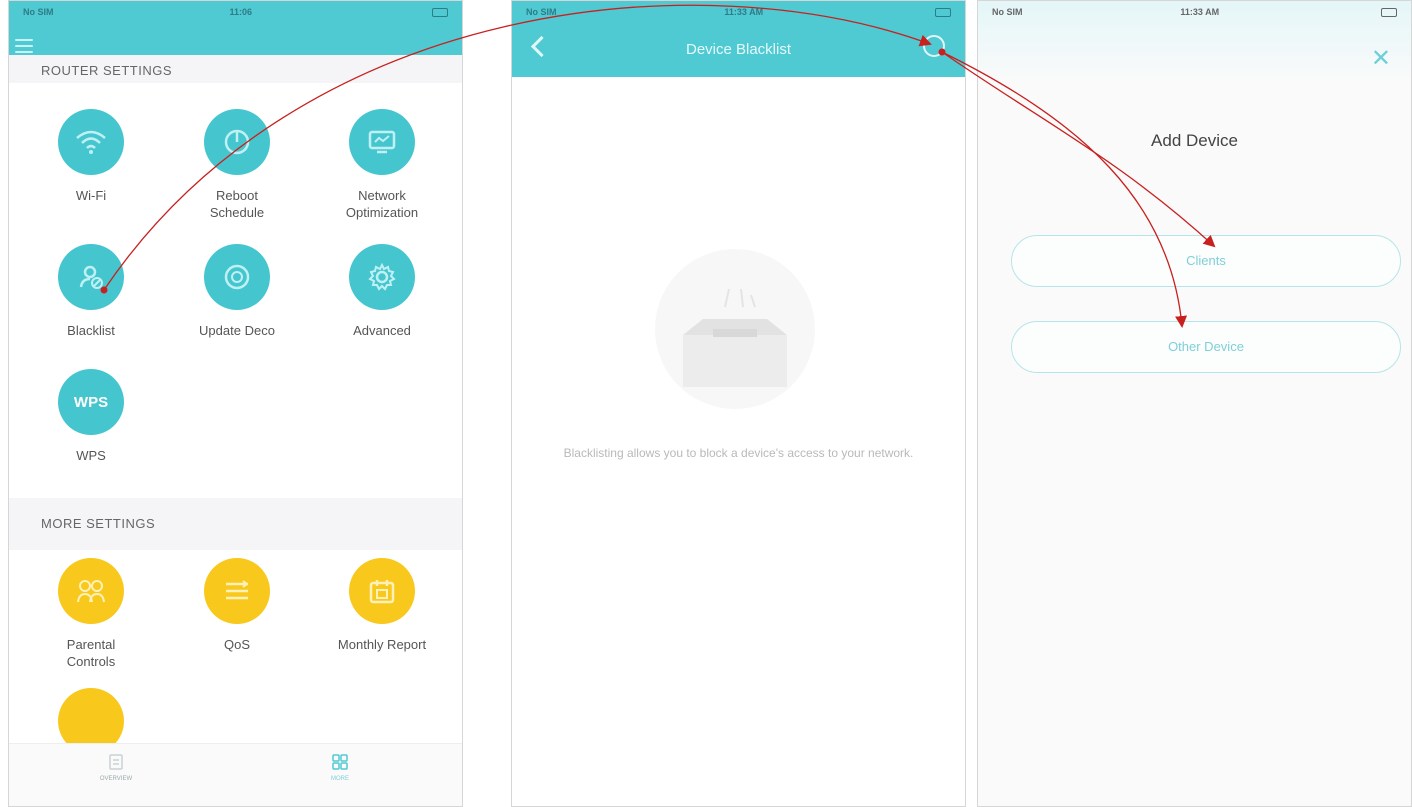 This screenshot has height=807, width=1412. I want to click on arrow-add-to-clients, so click(1078, 149).